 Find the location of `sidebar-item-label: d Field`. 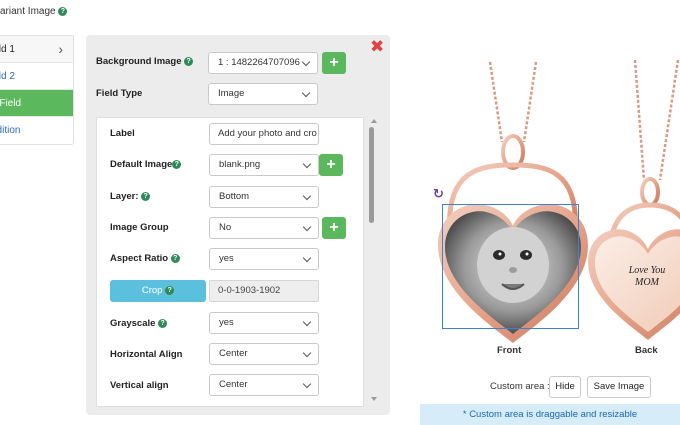

sidebar-item-label: d Field is located at coordinates (11, 103).